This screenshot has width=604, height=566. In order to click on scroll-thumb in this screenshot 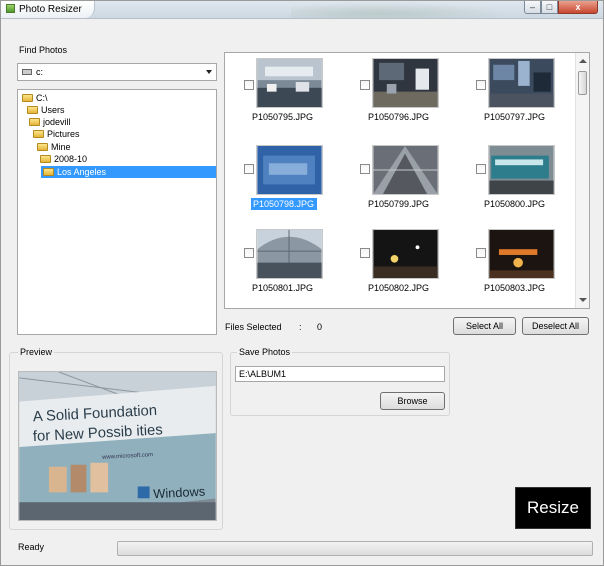, I will do `click(582, 83)`.